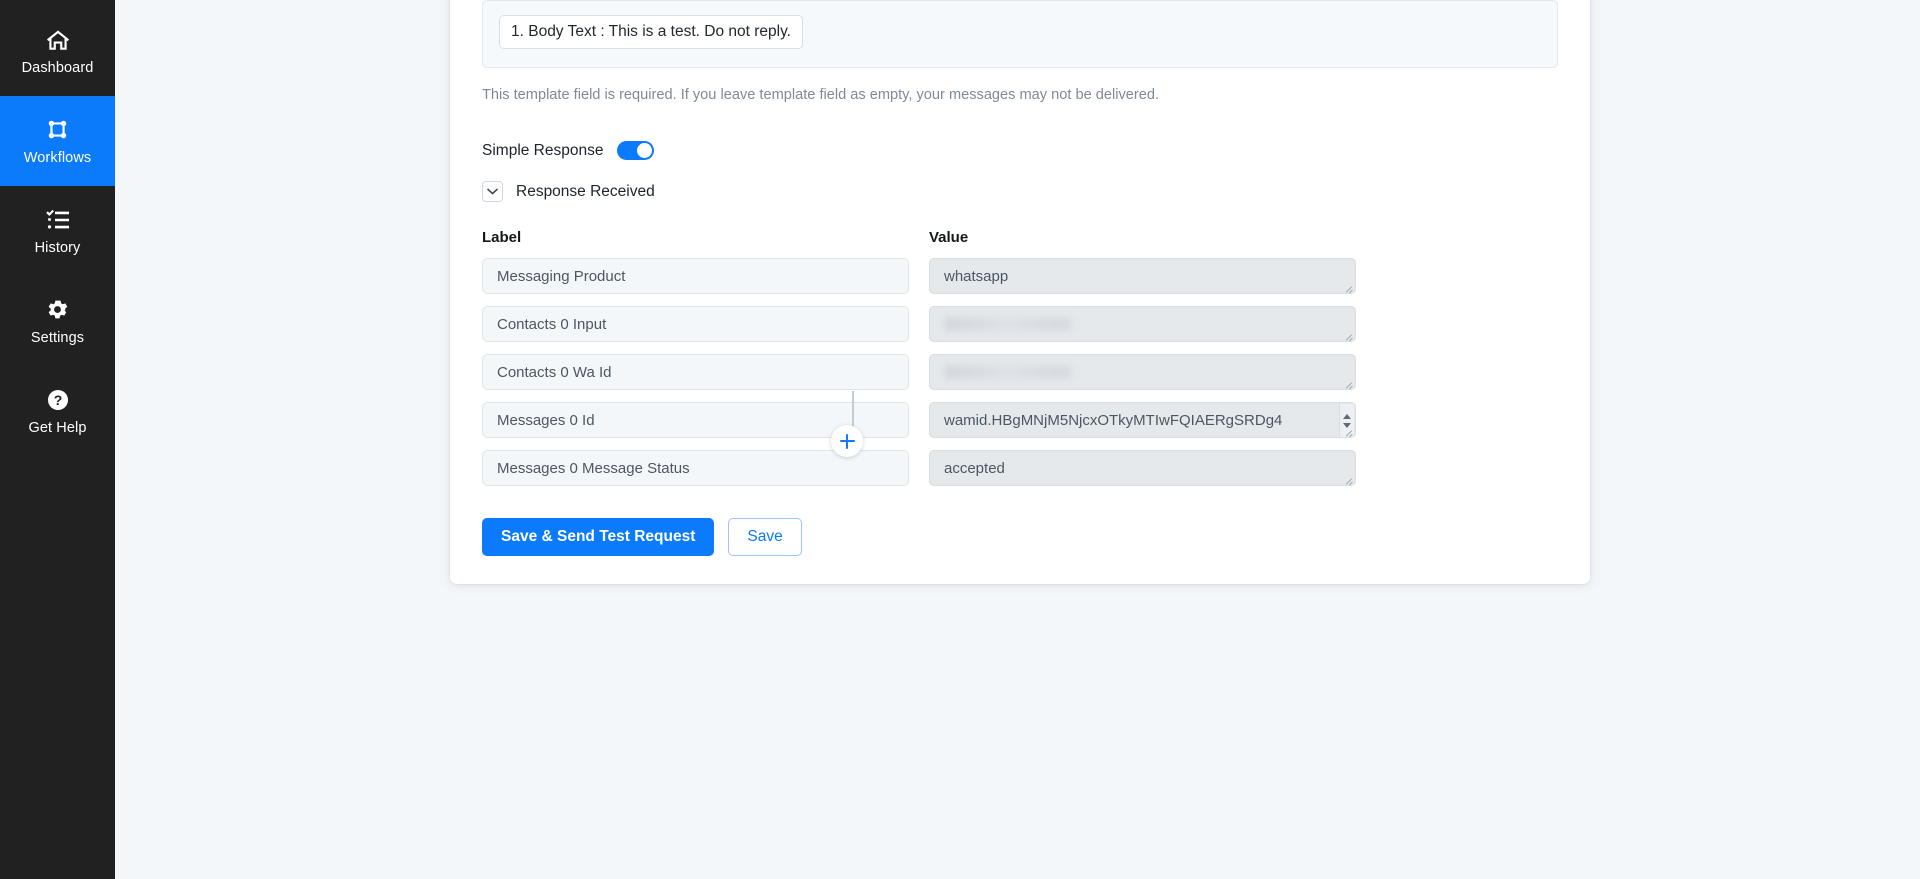  Describe the element at coordinates (636, 151) in the screenshot. I see `simple-response-toggle` at that location.